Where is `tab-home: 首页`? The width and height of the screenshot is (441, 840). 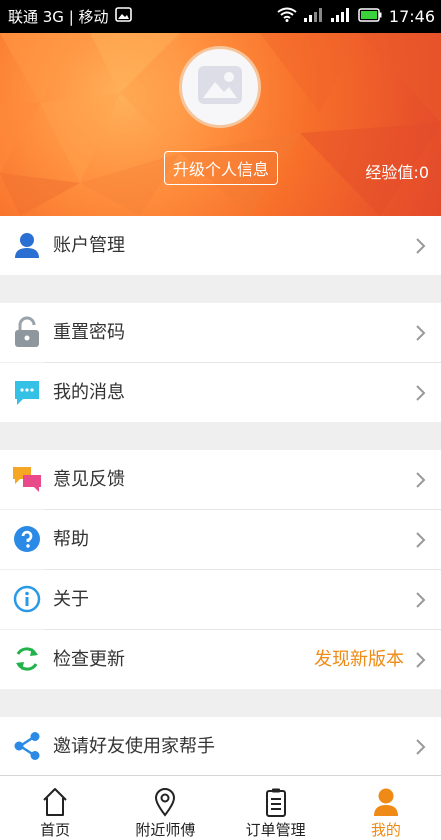
tab-home: 首页 is located at coordinates (55, 808).